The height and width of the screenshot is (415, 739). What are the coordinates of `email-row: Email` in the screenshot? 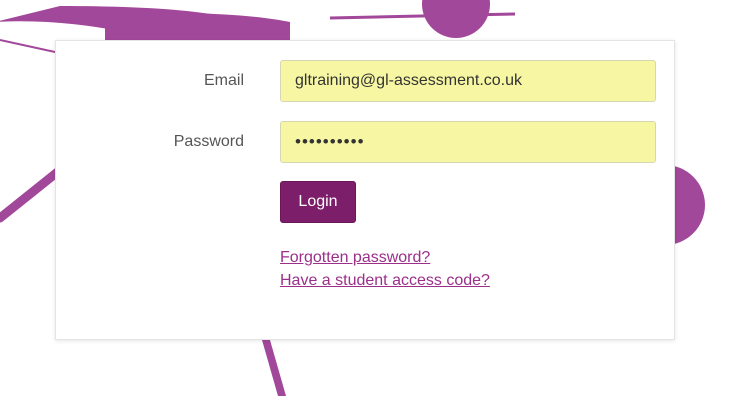 It's located at (366, 81).